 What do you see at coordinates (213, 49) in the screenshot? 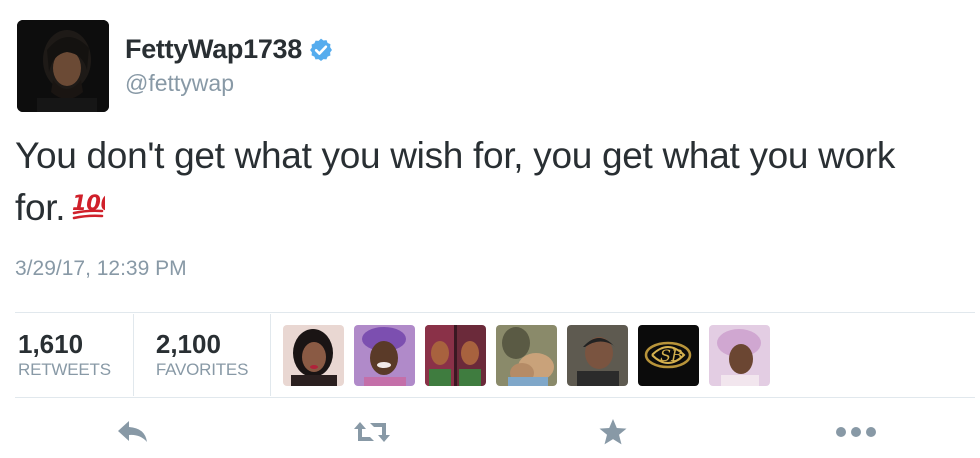
I see `display-name: FettyWap1738` at bounding box center [213, 49].